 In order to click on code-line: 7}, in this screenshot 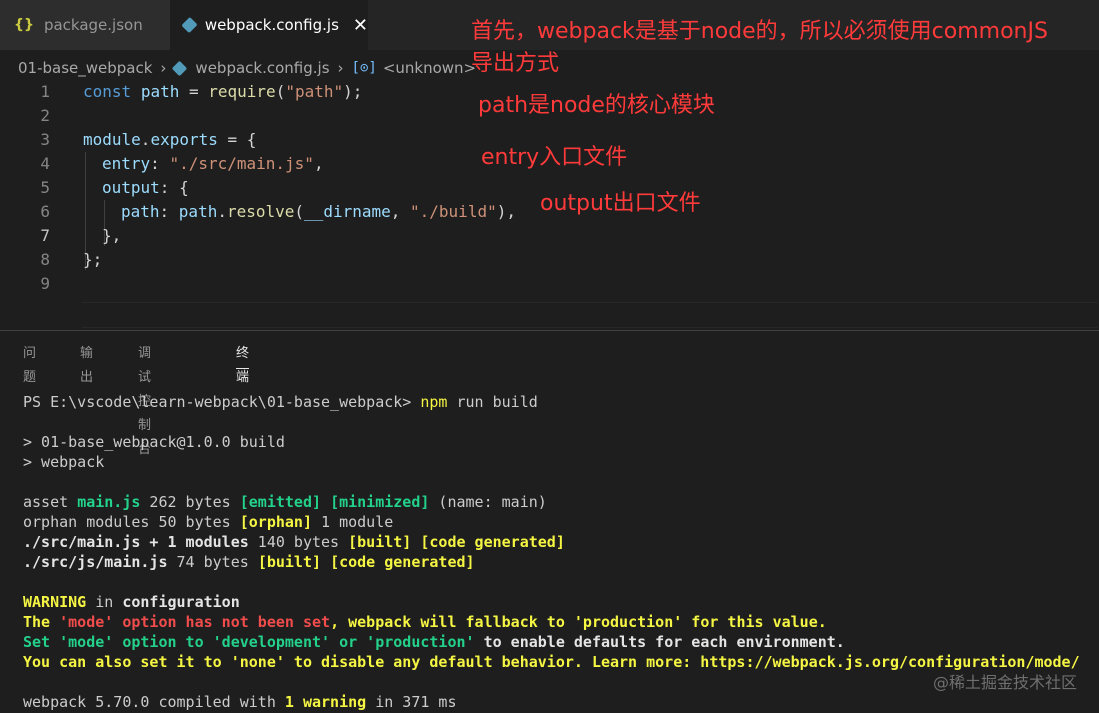, I will do `click(549, 236)`.